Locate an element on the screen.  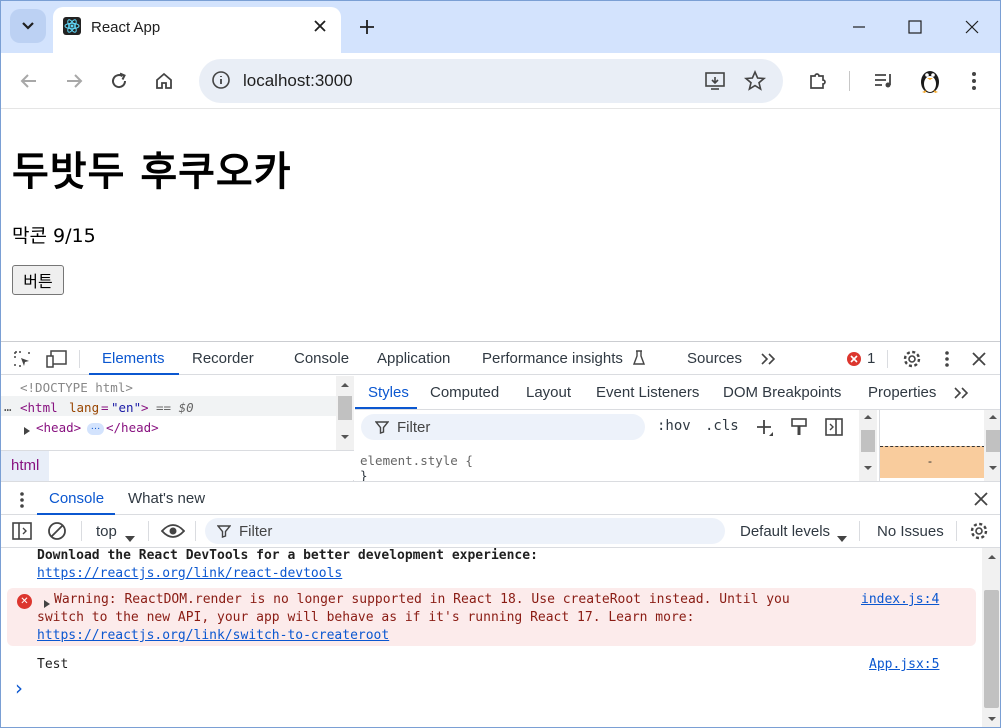
bookmark-star-icon is located at coordinates (755, 83).